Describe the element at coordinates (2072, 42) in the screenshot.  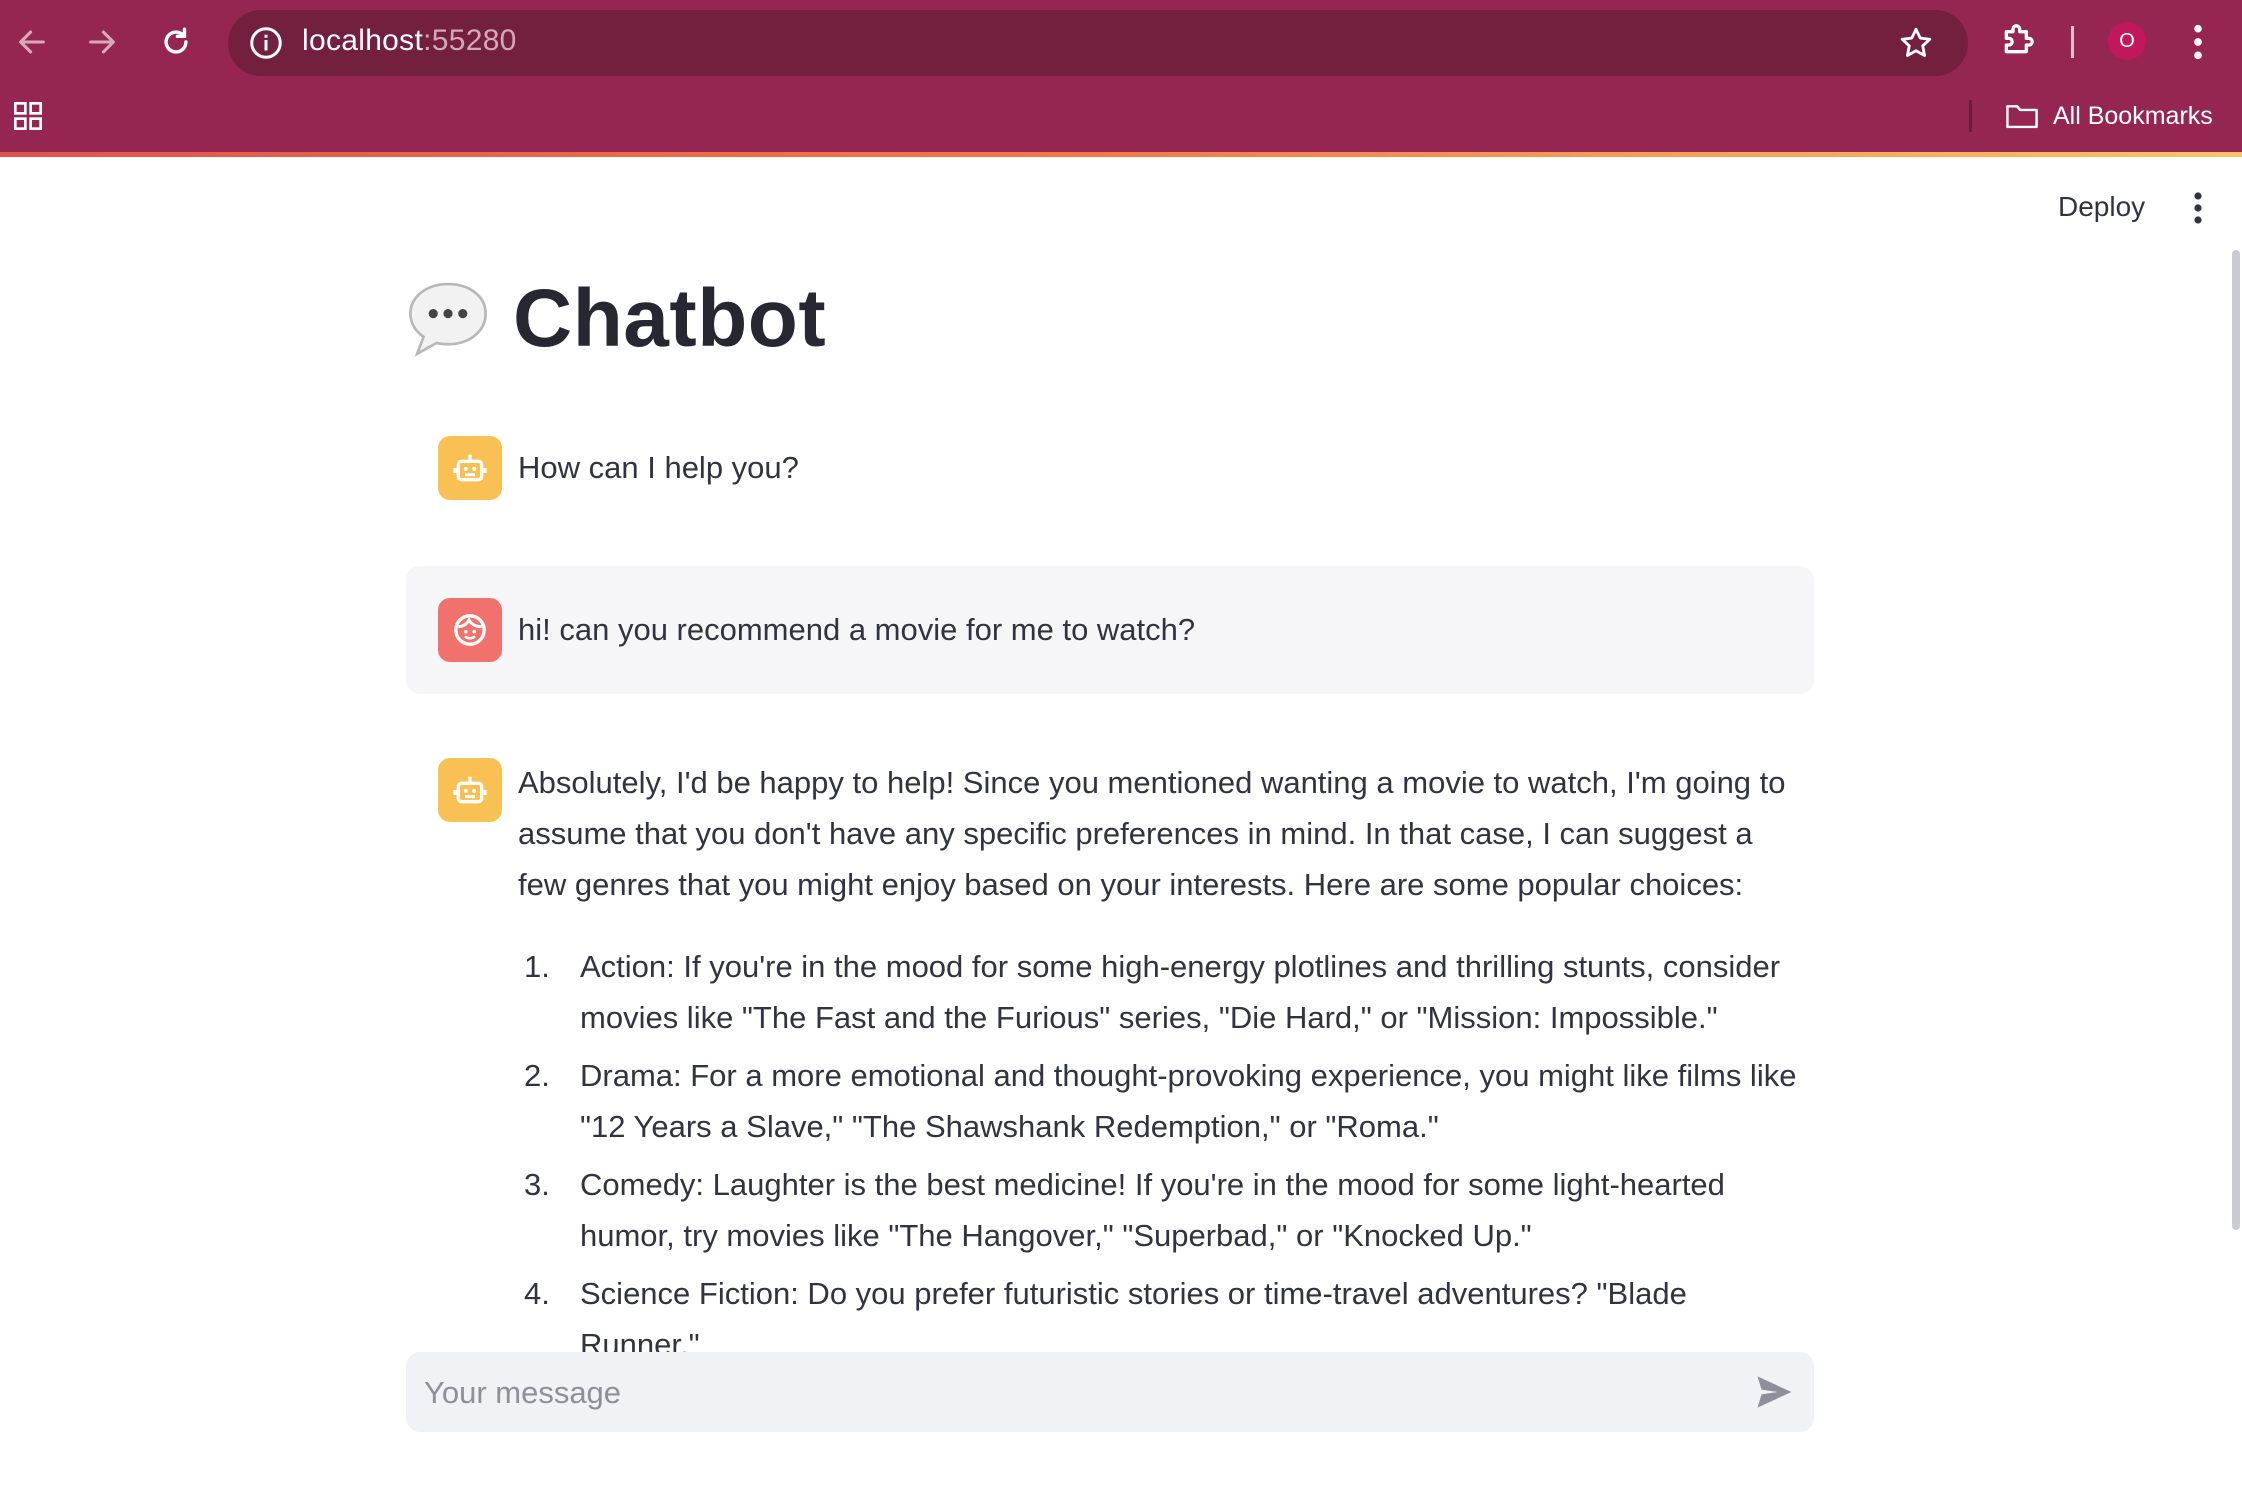
I see `toolbar-divider` at that location.